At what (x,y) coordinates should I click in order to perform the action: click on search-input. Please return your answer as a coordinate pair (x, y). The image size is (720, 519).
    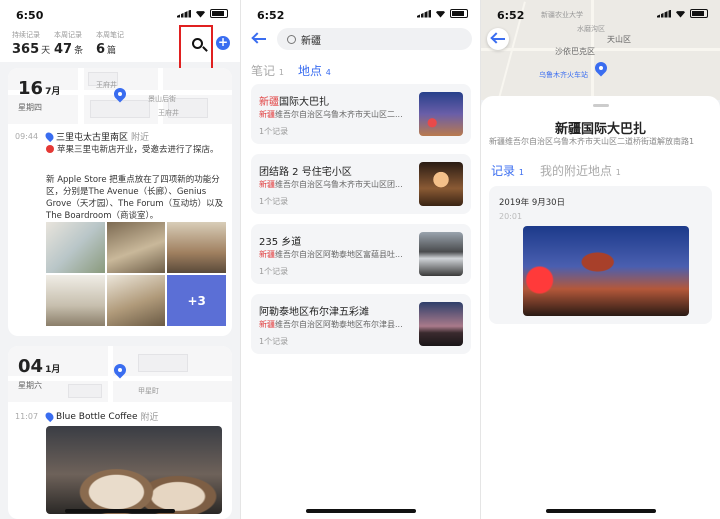
    Looking at the image, I should click on (376, 39).